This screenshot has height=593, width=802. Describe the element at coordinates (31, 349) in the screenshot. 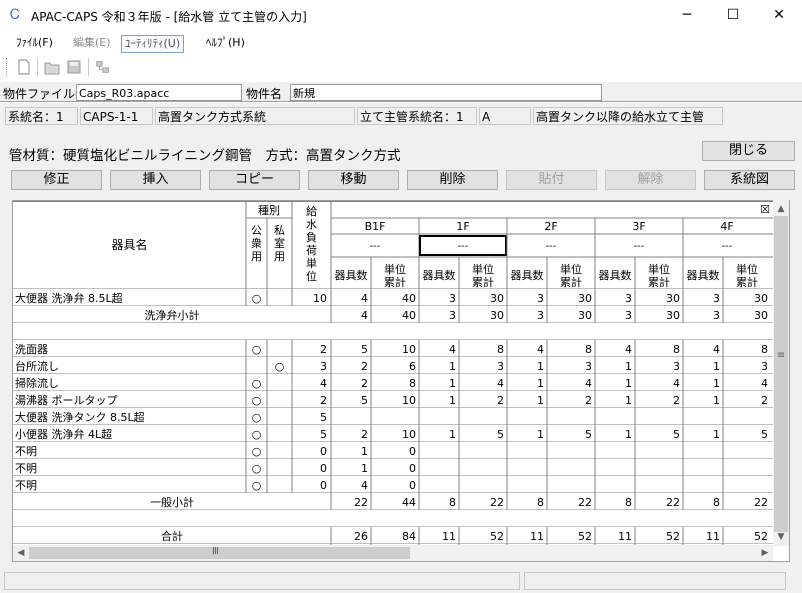

I see `fixture-name-cell: 洗面器` at that location.